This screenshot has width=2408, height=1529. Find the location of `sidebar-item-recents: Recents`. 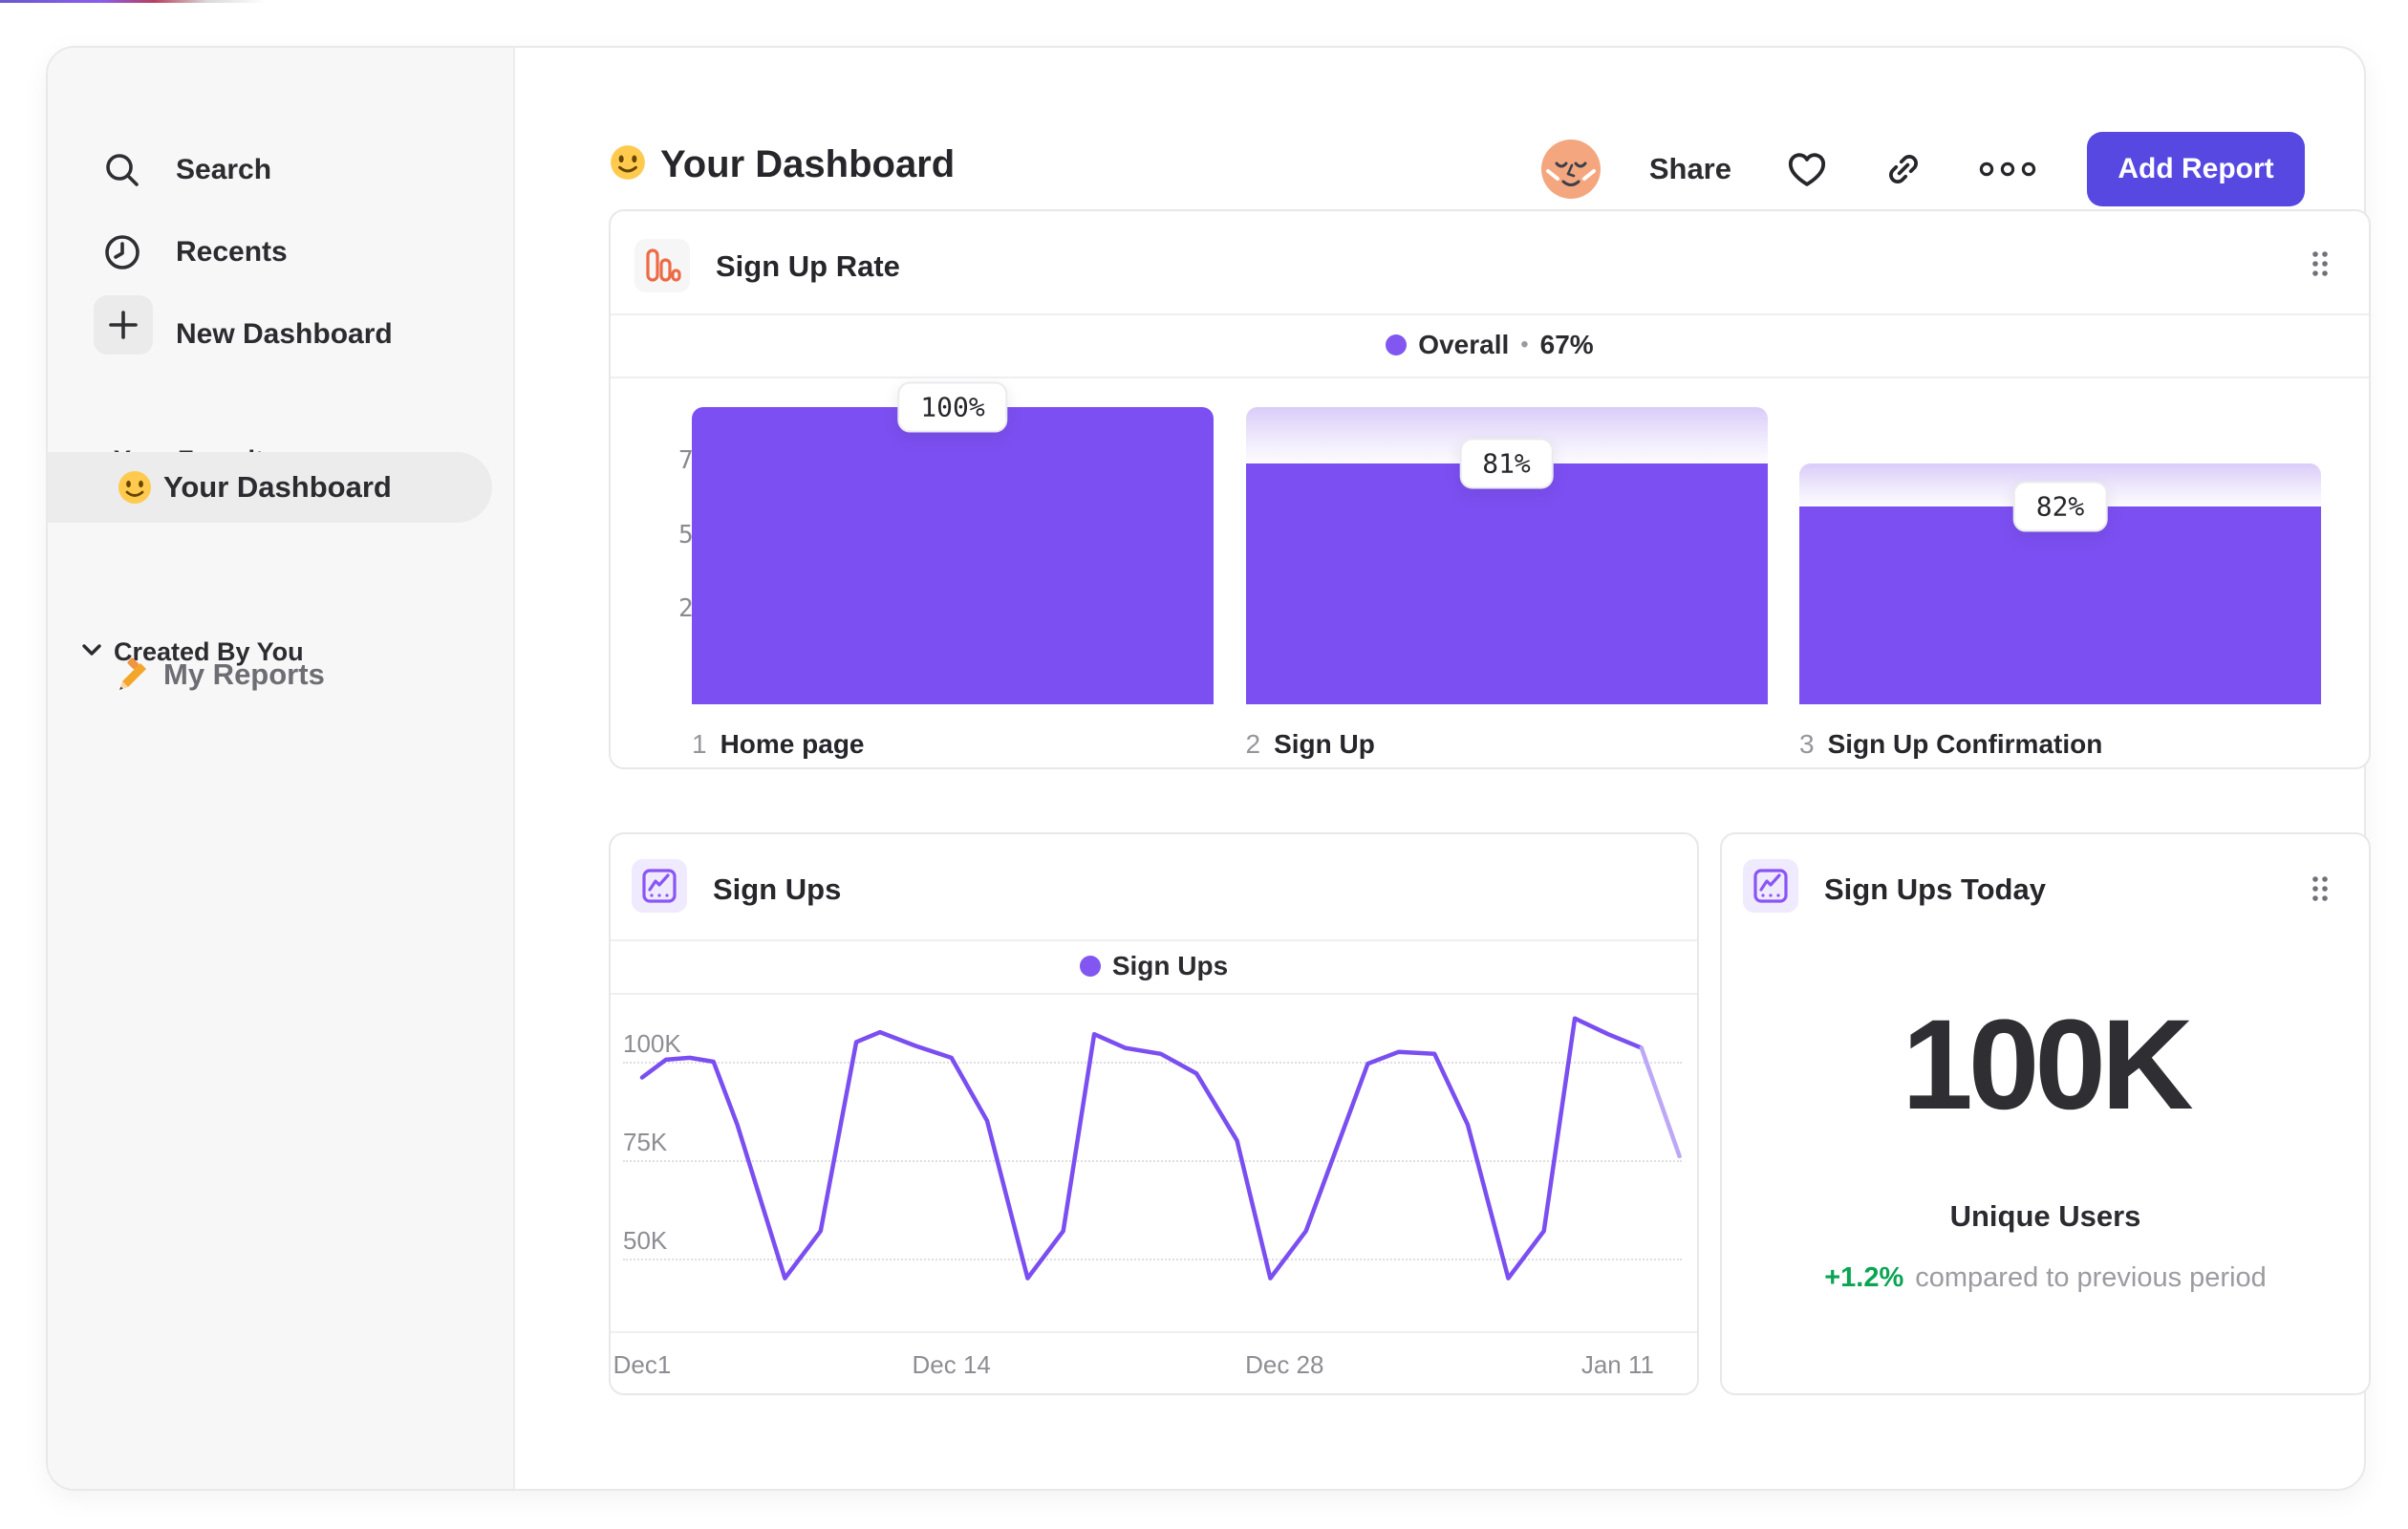

sidebar-item-recents: Recents is located at coordinates (281, 252).